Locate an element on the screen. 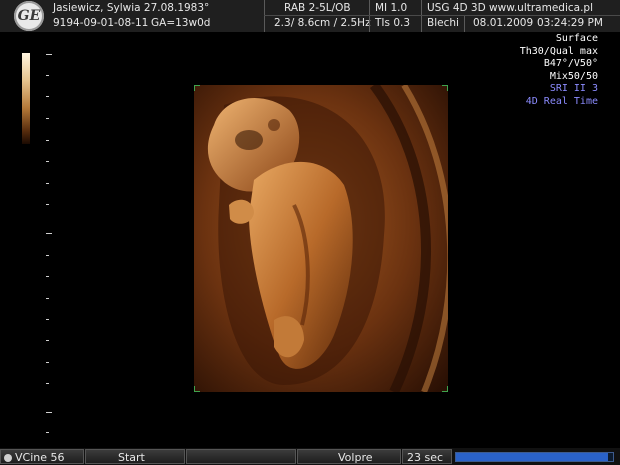 This screenshot has height=465, width=620. exam-time: 03:24:29 PM is located at coordinates (570, 23).